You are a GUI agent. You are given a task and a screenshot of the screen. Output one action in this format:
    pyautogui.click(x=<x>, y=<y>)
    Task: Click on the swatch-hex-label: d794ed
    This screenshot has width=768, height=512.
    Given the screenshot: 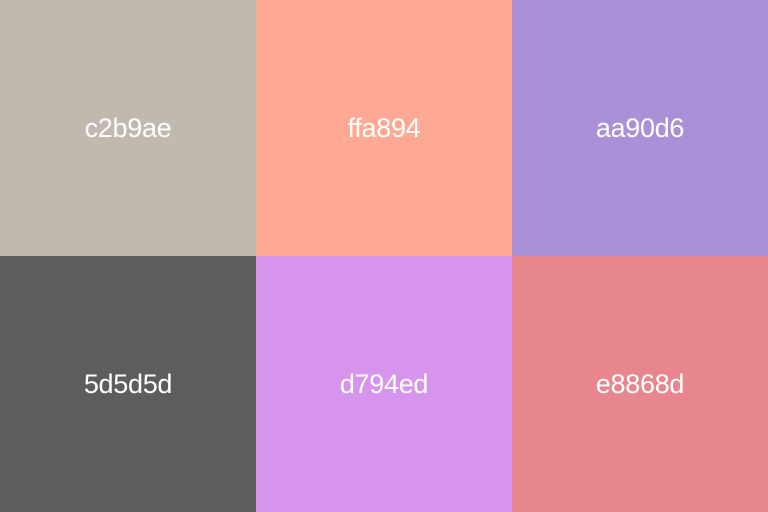 What is the action you would take?
    pyautogui.click(x=384, y=383)
    